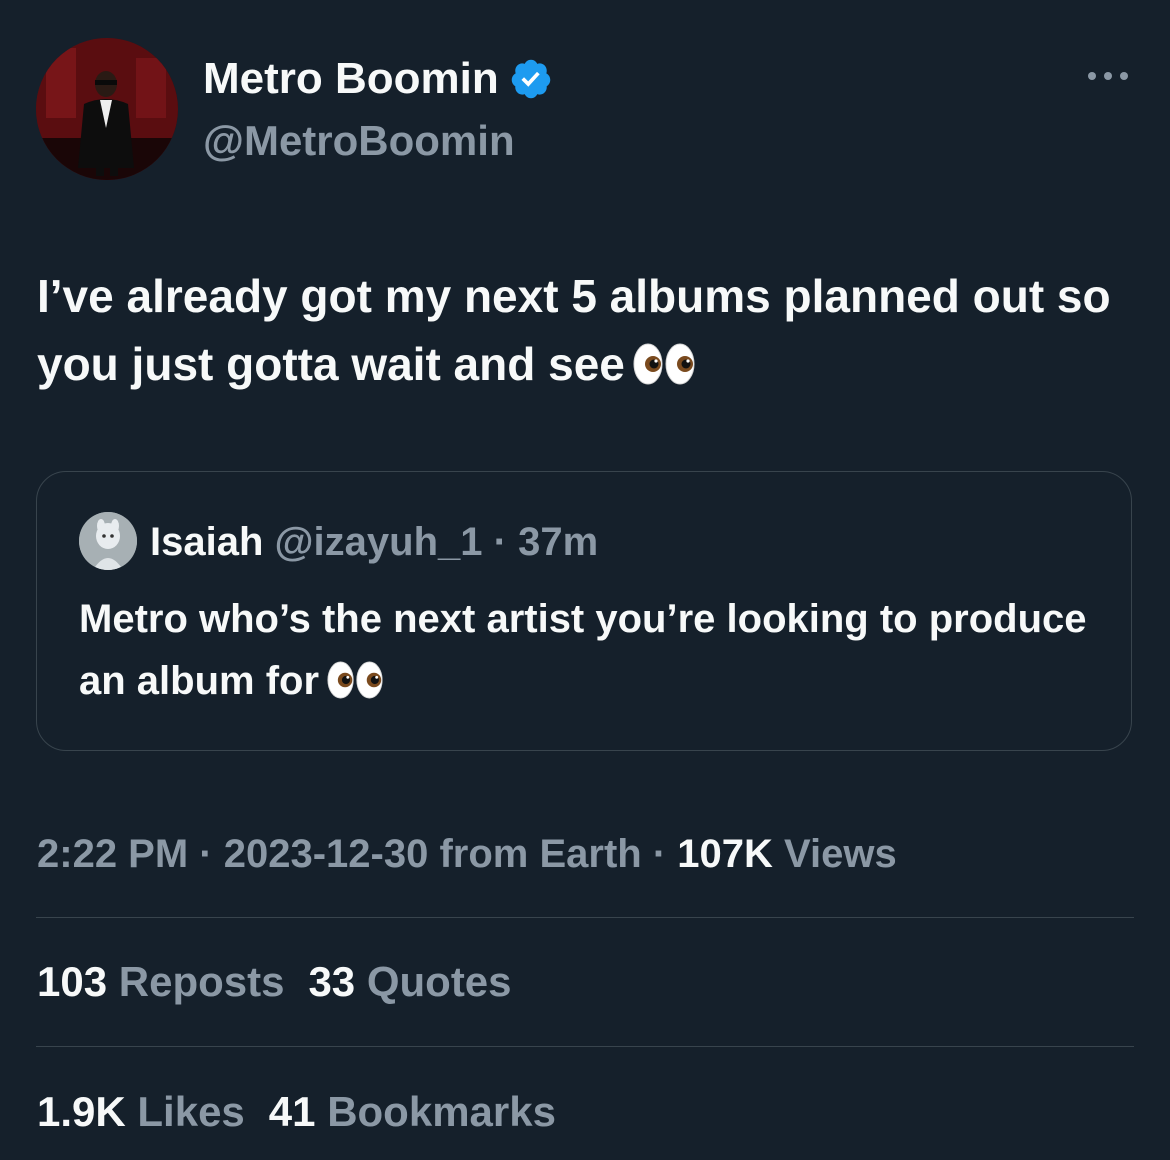  I want to click on quote-header: Isaiah @izayuh_1 · 37m, so click(374, 542).